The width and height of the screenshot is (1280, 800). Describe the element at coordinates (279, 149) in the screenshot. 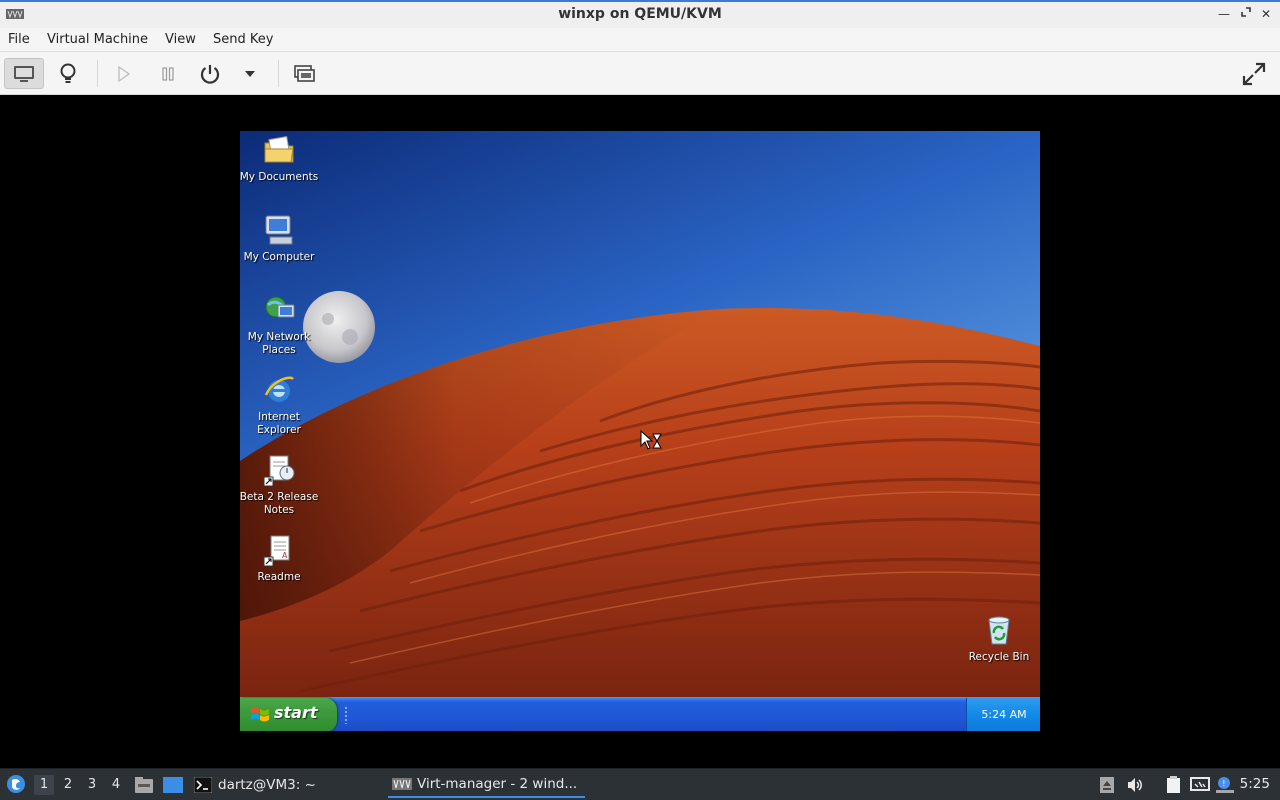

I see `folder-icon` at that location.